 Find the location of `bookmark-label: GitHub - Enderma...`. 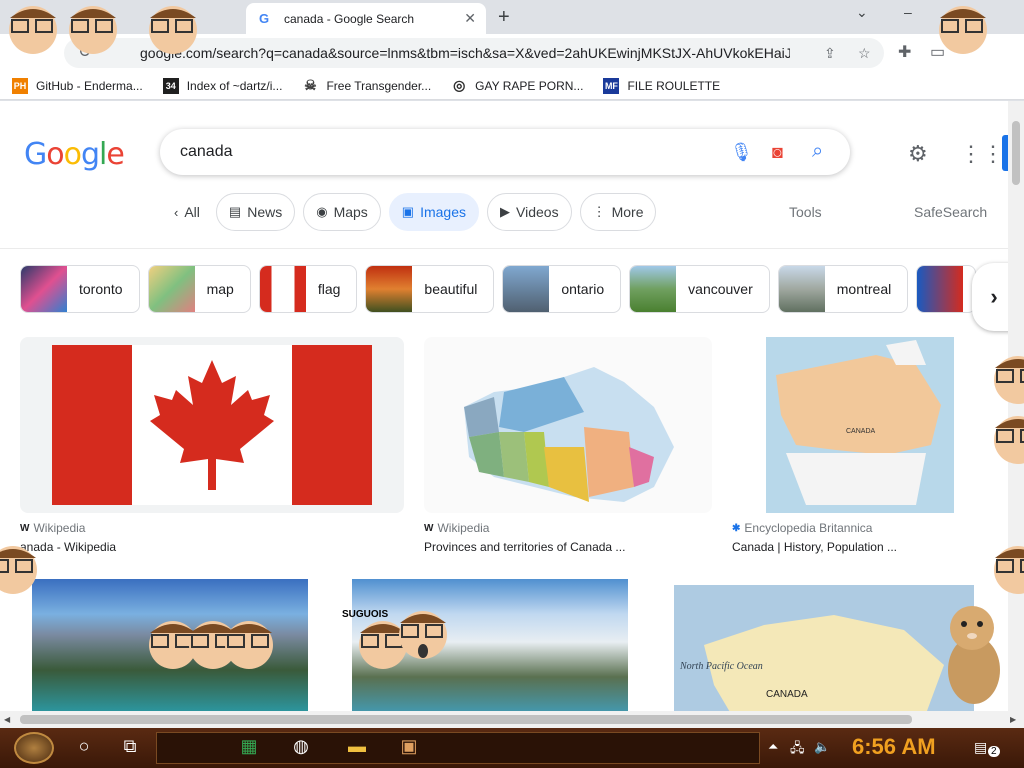

bookmark-label: GitHub - Enderma... is located at coordinates (89, 85).